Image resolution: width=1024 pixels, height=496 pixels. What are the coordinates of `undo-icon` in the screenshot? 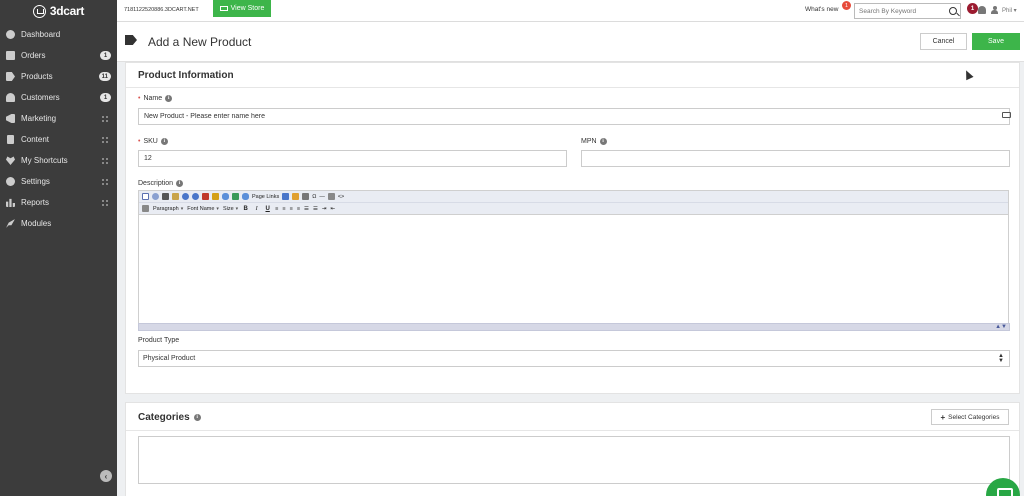 It's located at (185, 196).